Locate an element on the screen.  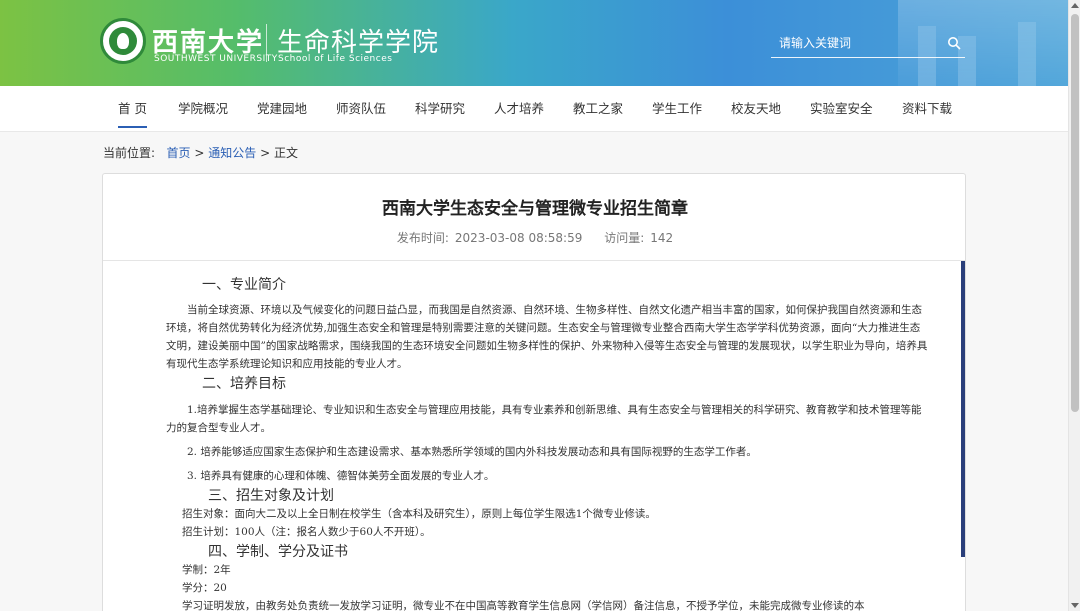
article-meta: 发布时间: 2023-03-08 08:58:59 访问量: 142 is located at coordinates (535, 237).